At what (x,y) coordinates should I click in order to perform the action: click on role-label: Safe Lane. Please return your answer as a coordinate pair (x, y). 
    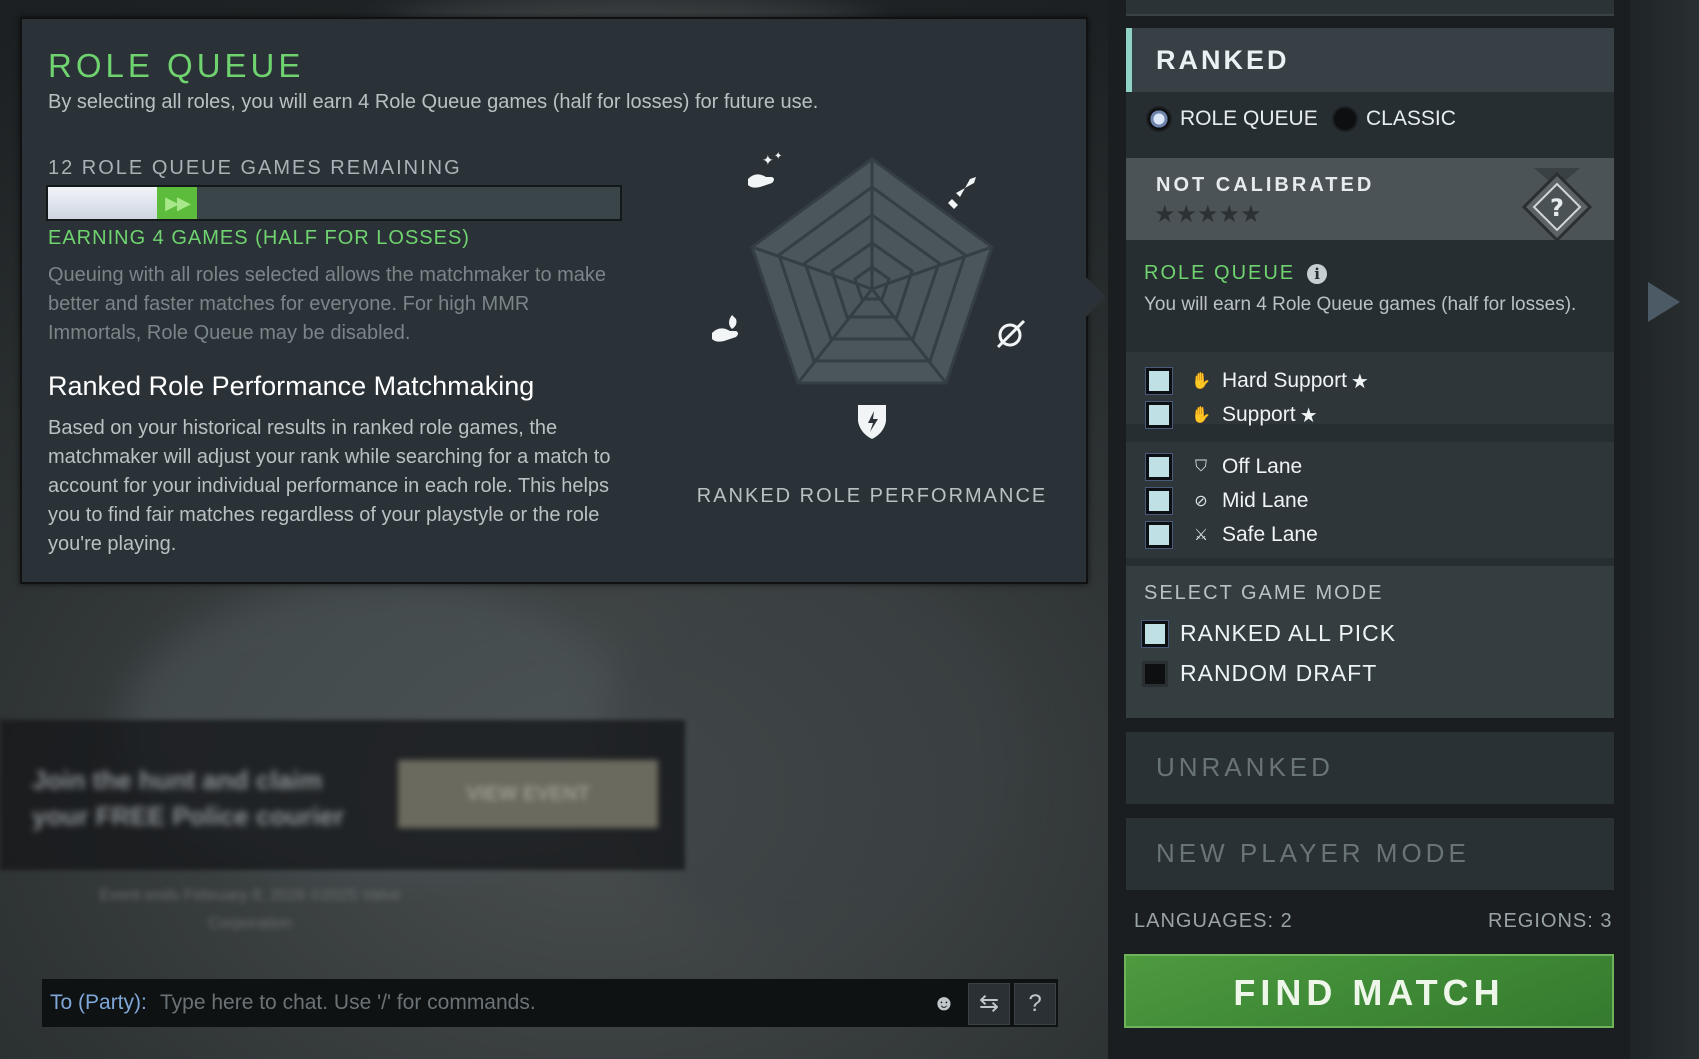
    Looking at the image, I should click on (1270, 534).